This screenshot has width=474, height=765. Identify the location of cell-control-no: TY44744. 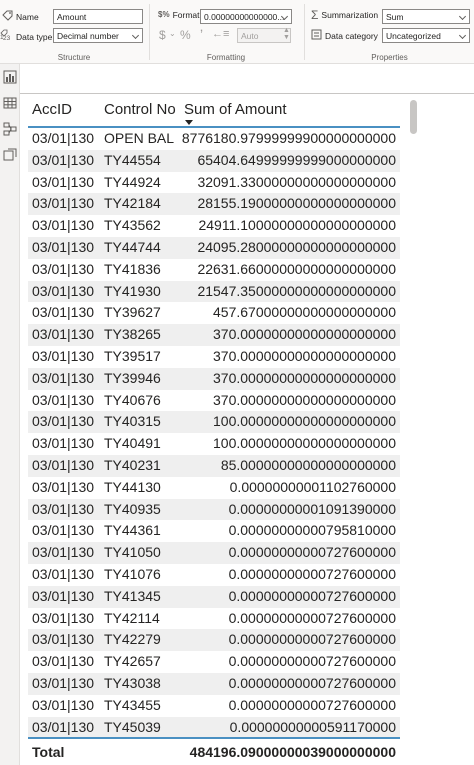
(132, 246).